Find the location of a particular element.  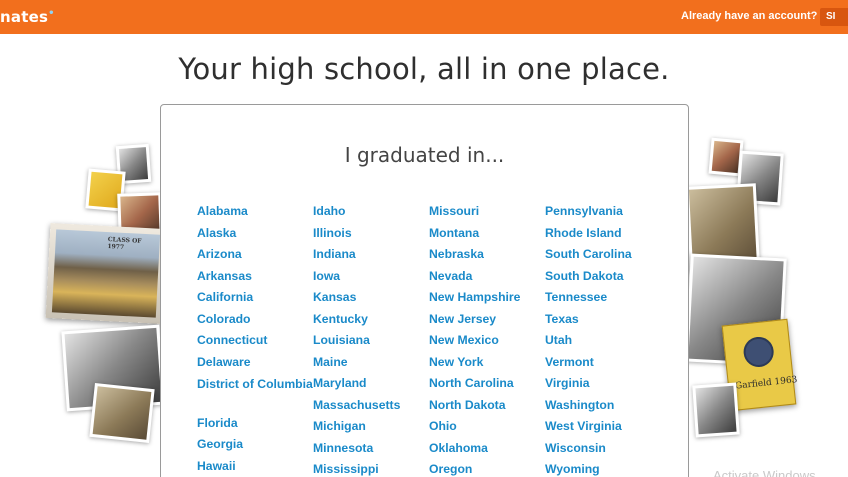

account-prompt: Already have an account? is located at coordinates (749, 16).